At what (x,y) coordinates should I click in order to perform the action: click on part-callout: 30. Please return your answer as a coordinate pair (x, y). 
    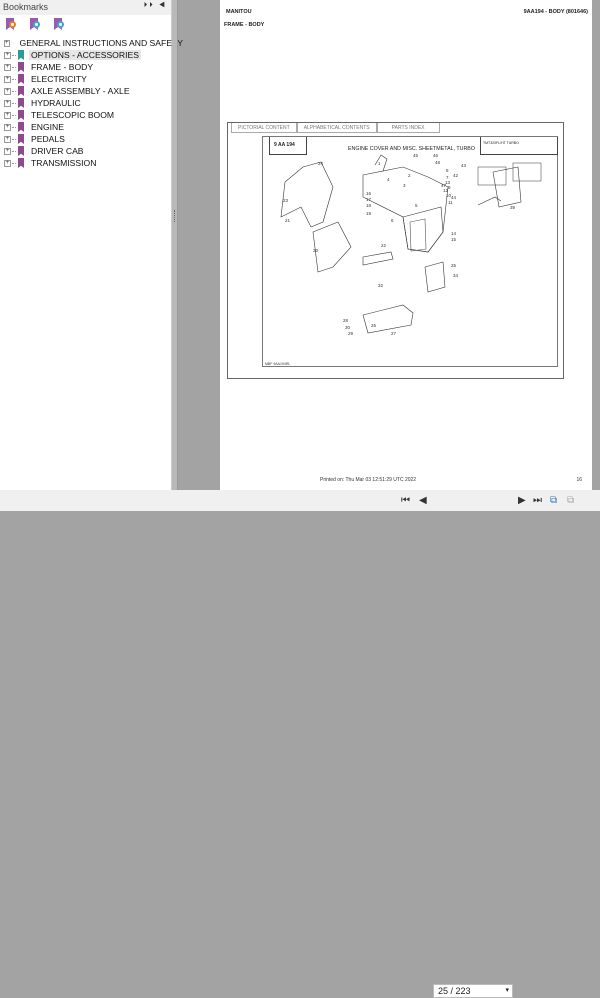
    Looking at the image, I should click on (348, 327).